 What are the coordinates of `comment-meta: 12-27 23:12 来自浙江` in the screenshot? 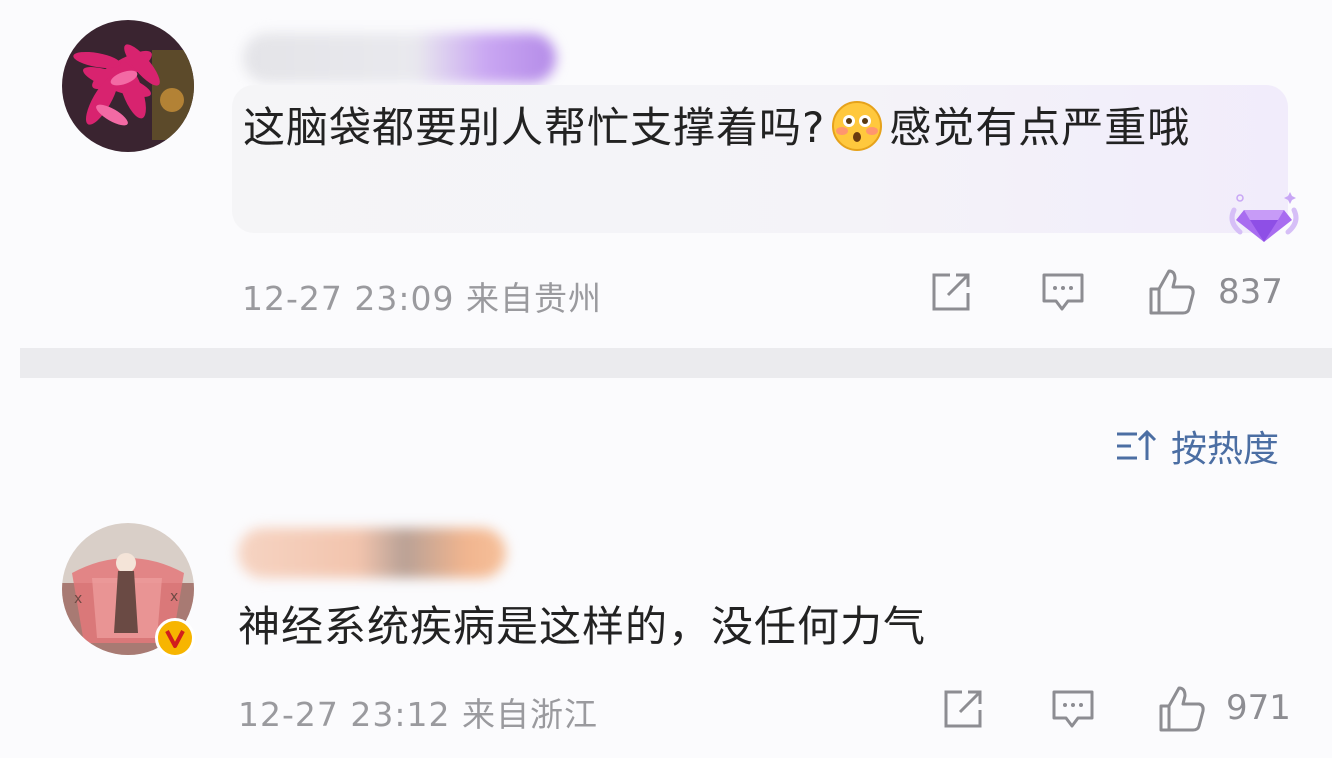 It's located at (418, 714).